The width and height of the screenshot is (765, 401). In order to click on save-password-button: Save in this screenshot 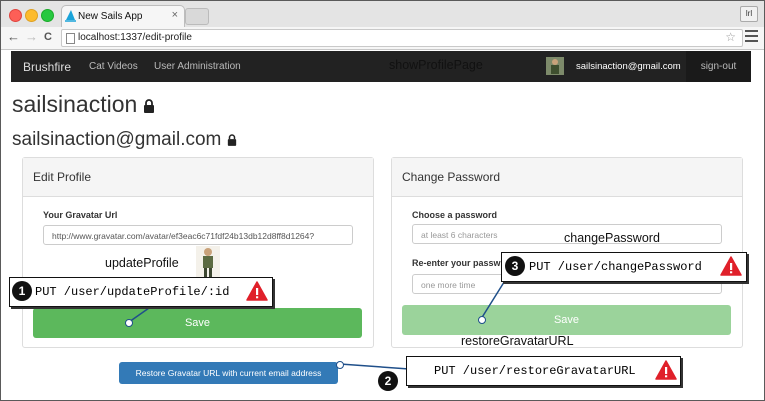, I will do `click(566, 320)`.